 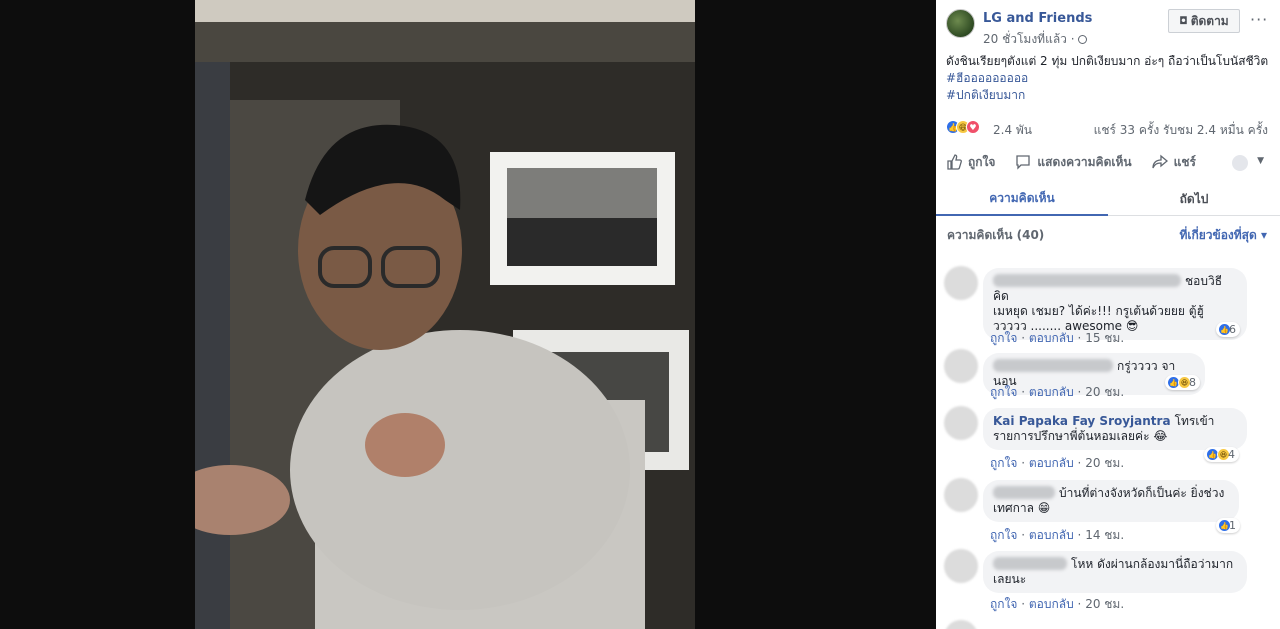 What do you see at coordinates (1192, 382) in the screenshot?
I see `comment-reaction-count: 8` at bounding box center [1192, 382].